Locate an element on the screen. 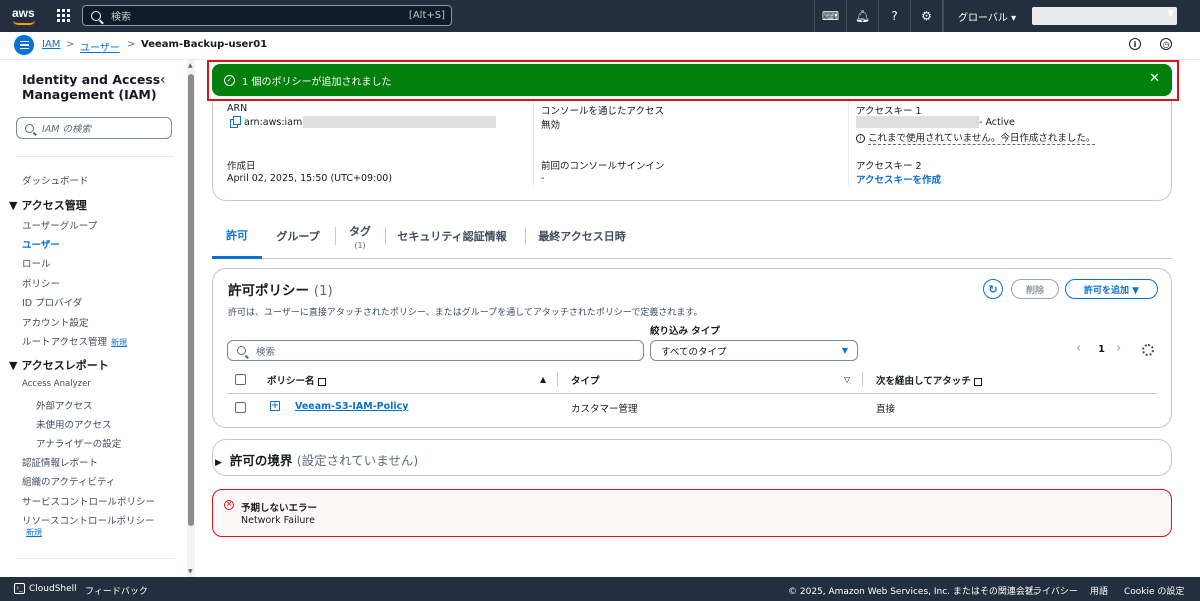  refresh-button: ↻ is located at coordinates (993, 289).